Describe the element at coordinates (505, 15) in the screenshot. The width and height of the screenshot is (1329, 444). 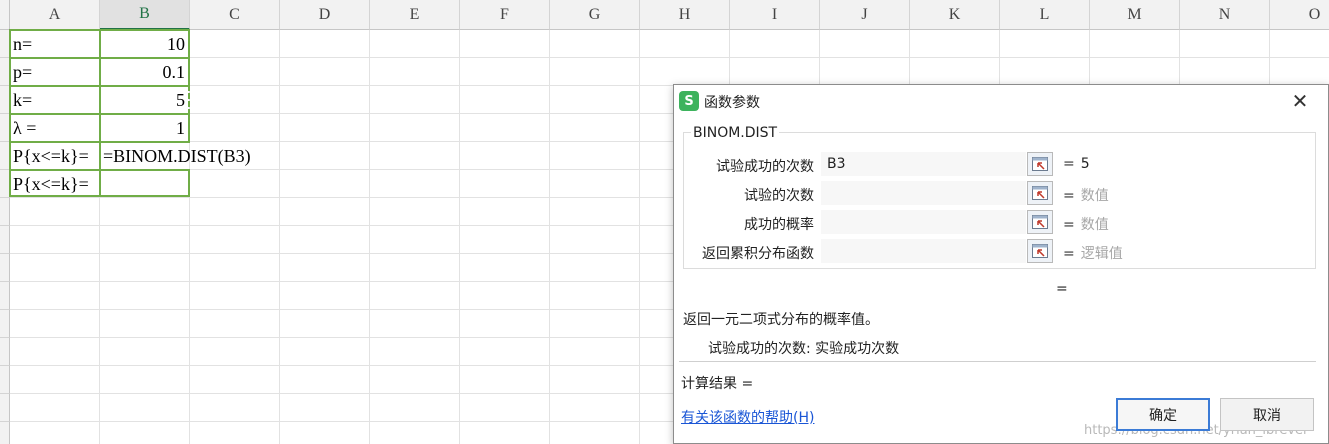
I see `column-header-f: F` at that location.